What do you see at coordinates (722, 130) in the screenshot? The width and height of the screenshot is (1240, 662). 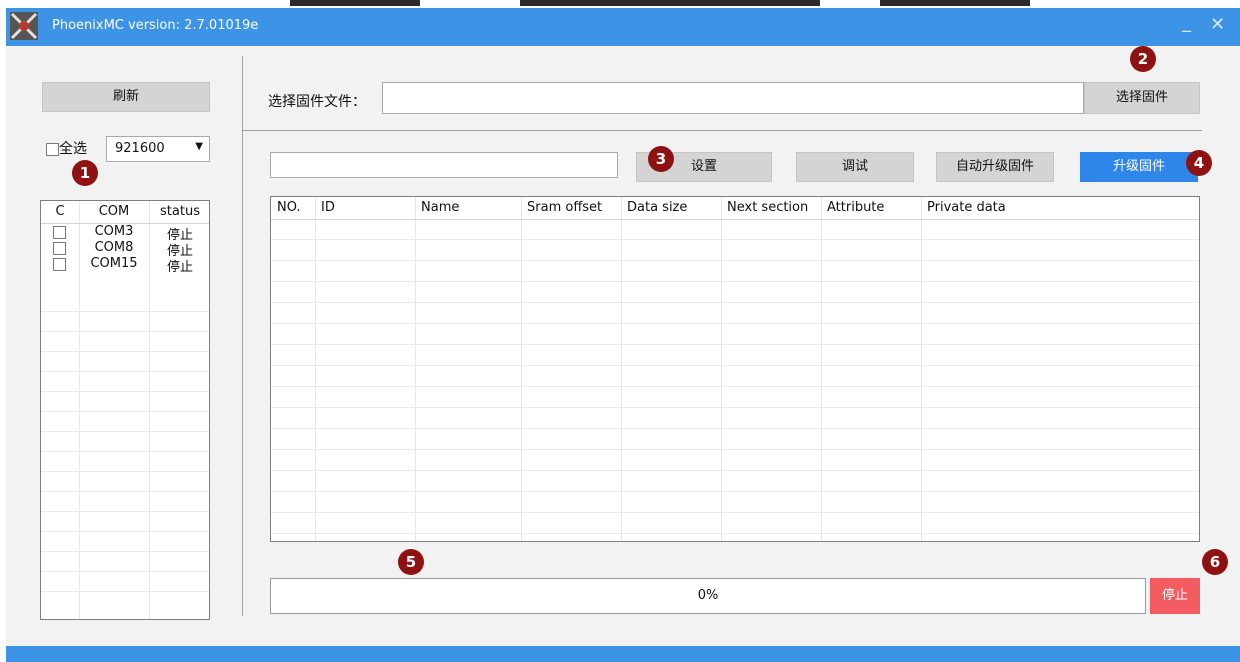 I see `section-divider` at bounding box center [722, 130].